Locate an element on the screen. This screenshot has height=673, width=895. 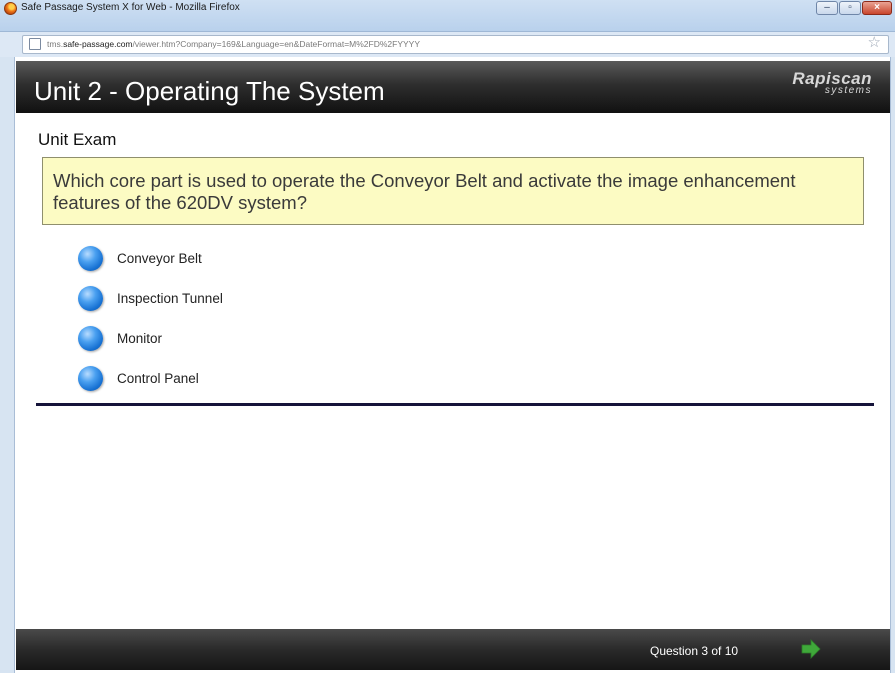
rapiscan-logo: Rapiscan systems is located at coordinates (832, 83).